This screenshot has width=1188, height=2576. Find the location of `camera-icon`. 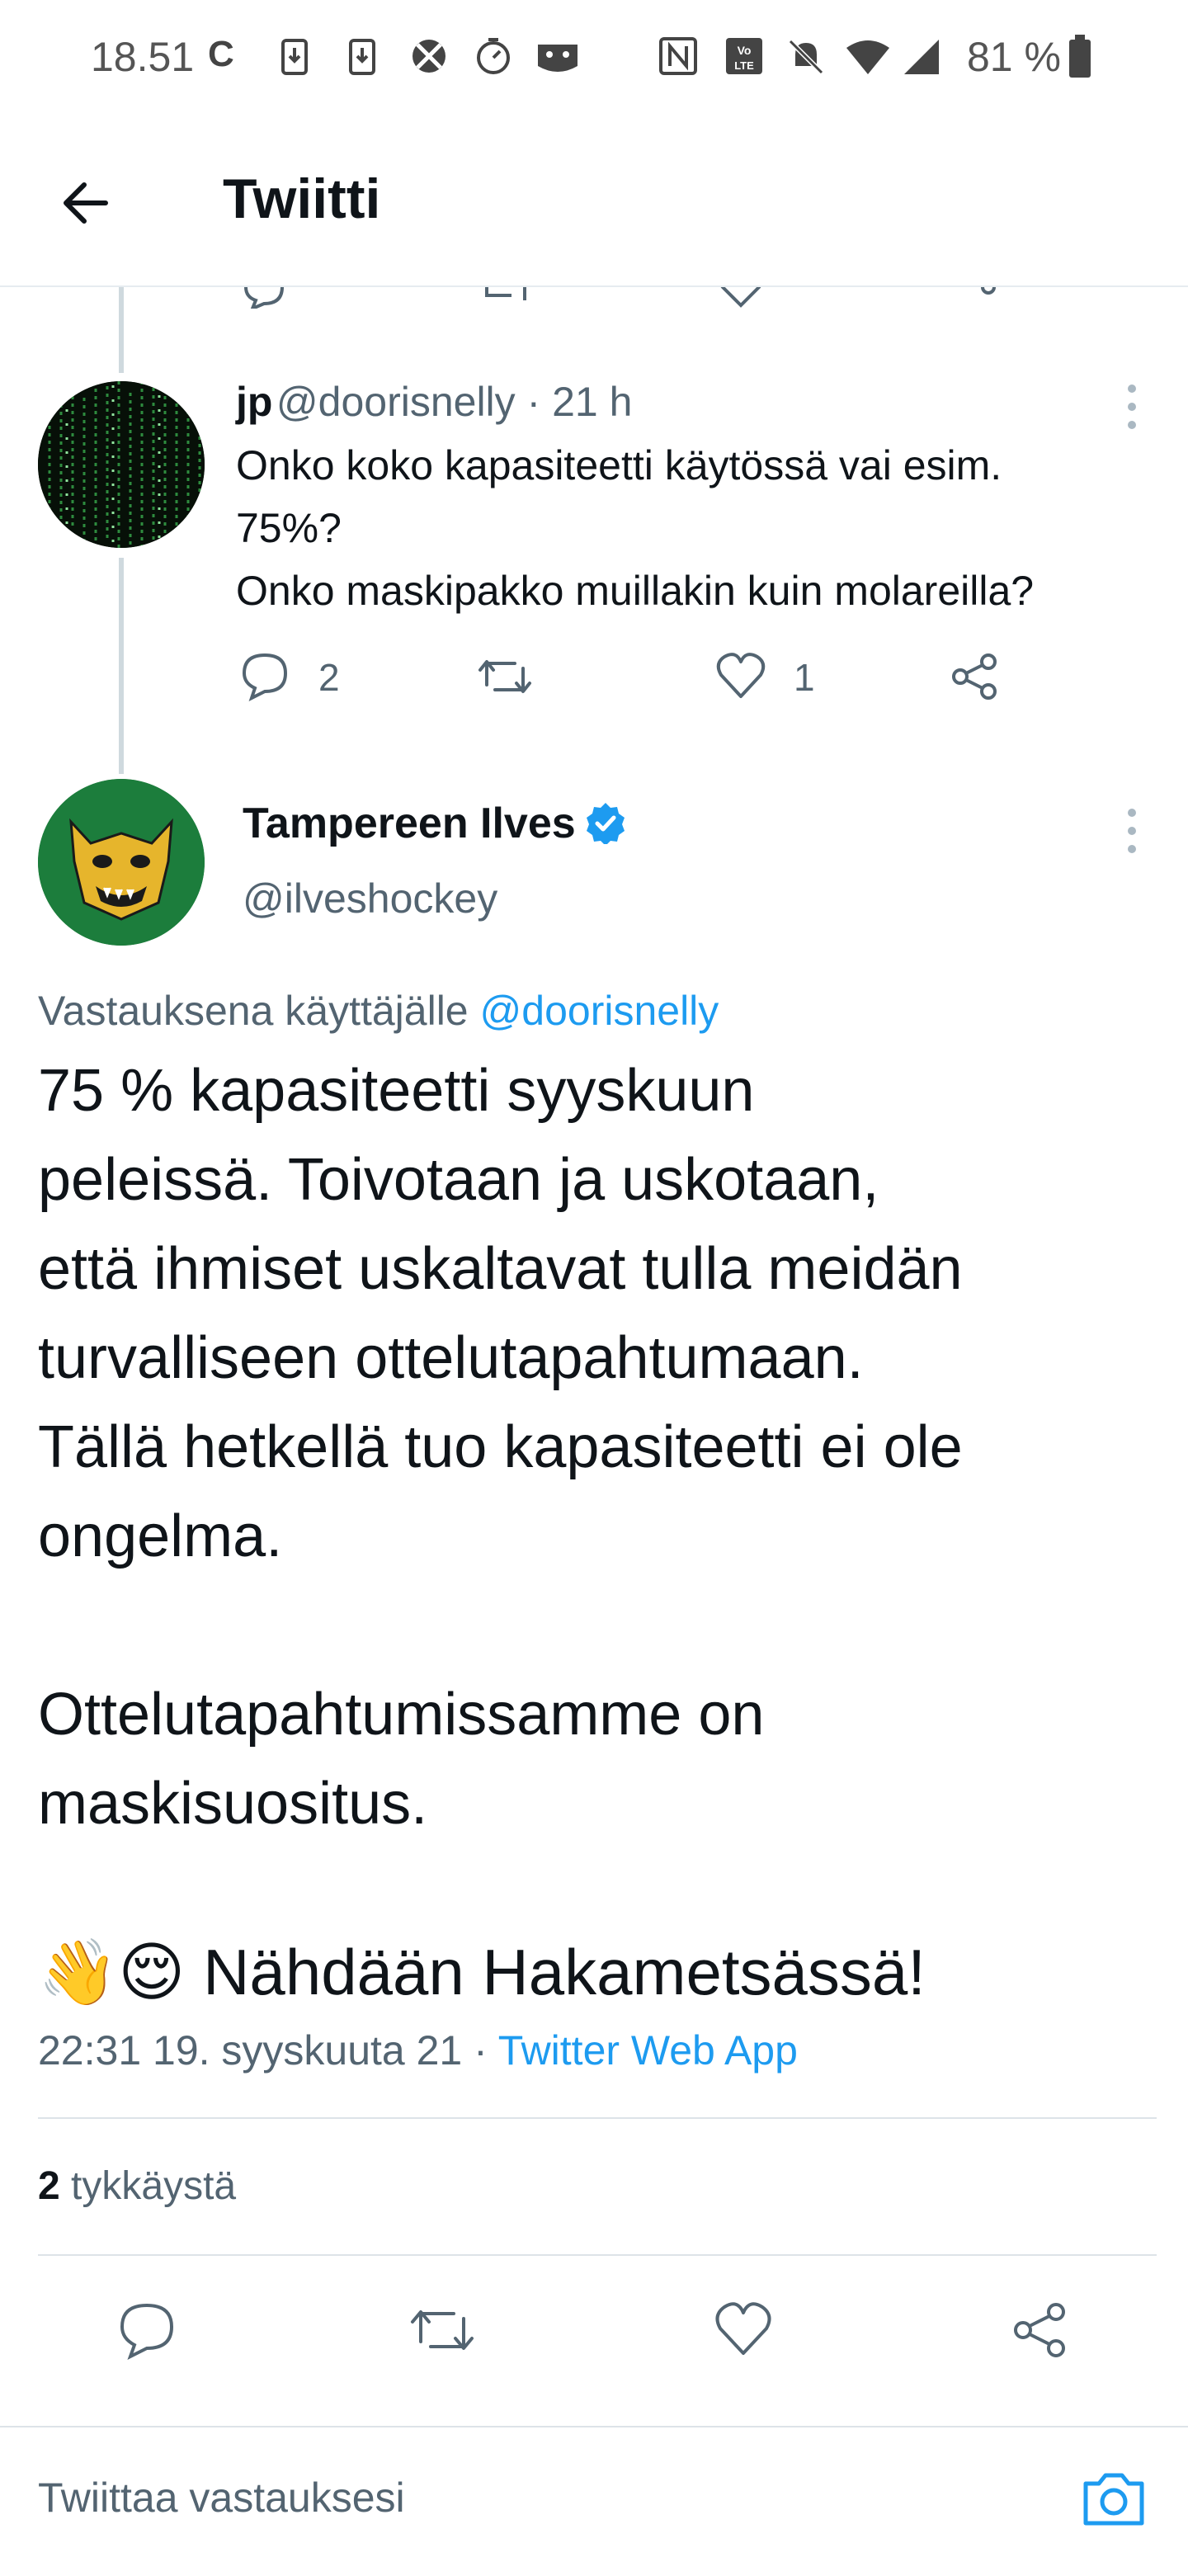

camera-icon is located at coordinates (1114, 2498).